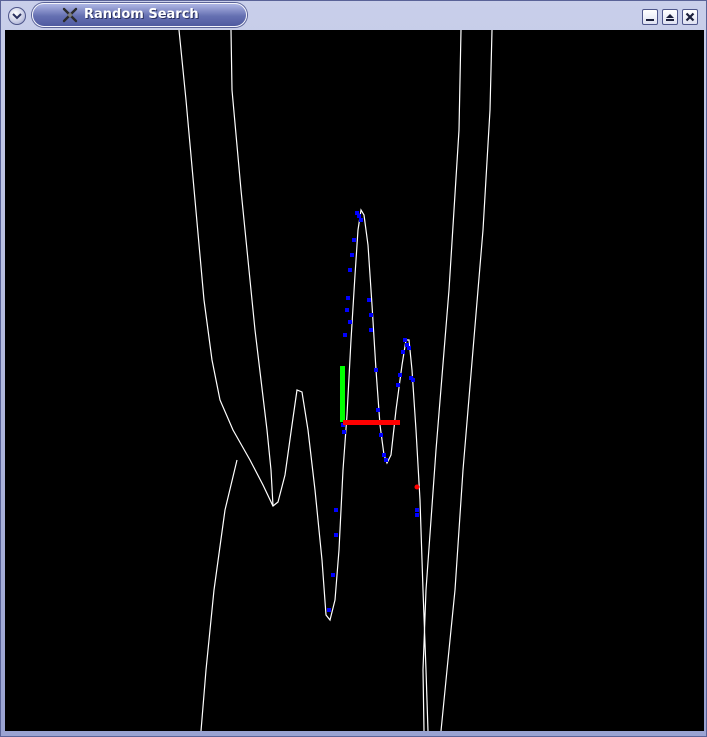 This screenshot has width=707, height=737. What do you see at coordinates (417, 487) in the screenshot?
I see `best-point` at bounding box center [417, 487].